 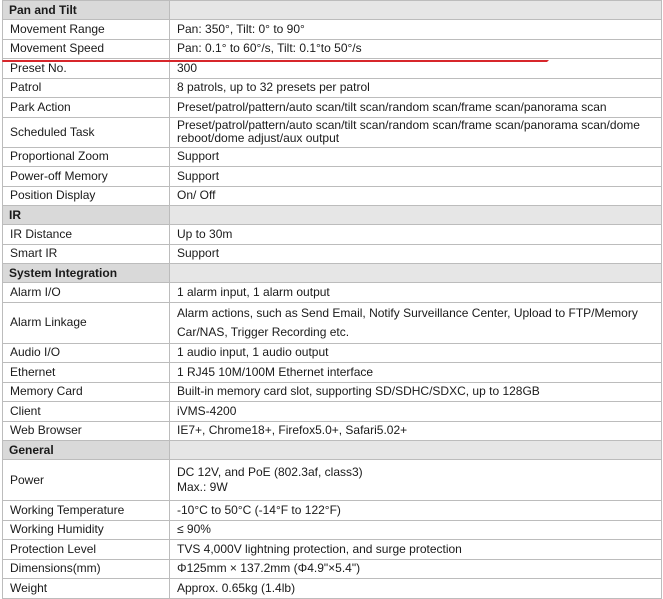 What do you see at coordinates (86, 510) in the screenshot?
I see `spec-label: Working Temperature` at bounding box center [86, 510].